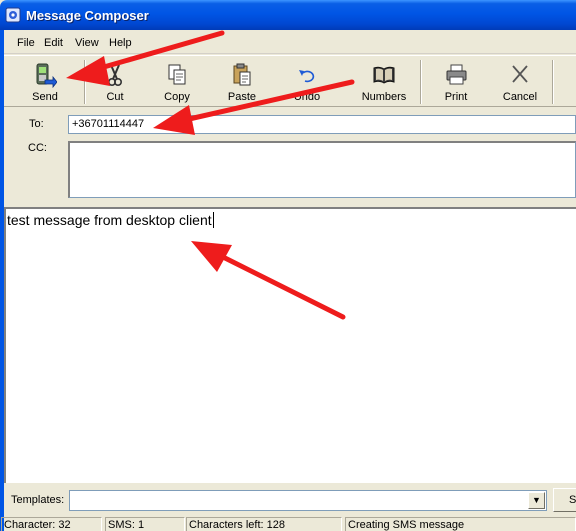 Image resolution: width=576 pixels, height=531 pixels. I want to click on title-bar: Message Composer, so click(288, 15).